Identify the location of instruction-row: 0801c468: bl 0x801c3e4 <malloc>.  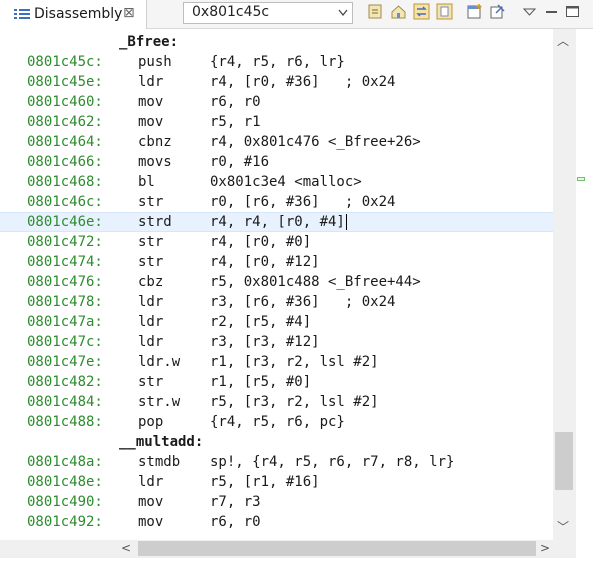
(276, 182).